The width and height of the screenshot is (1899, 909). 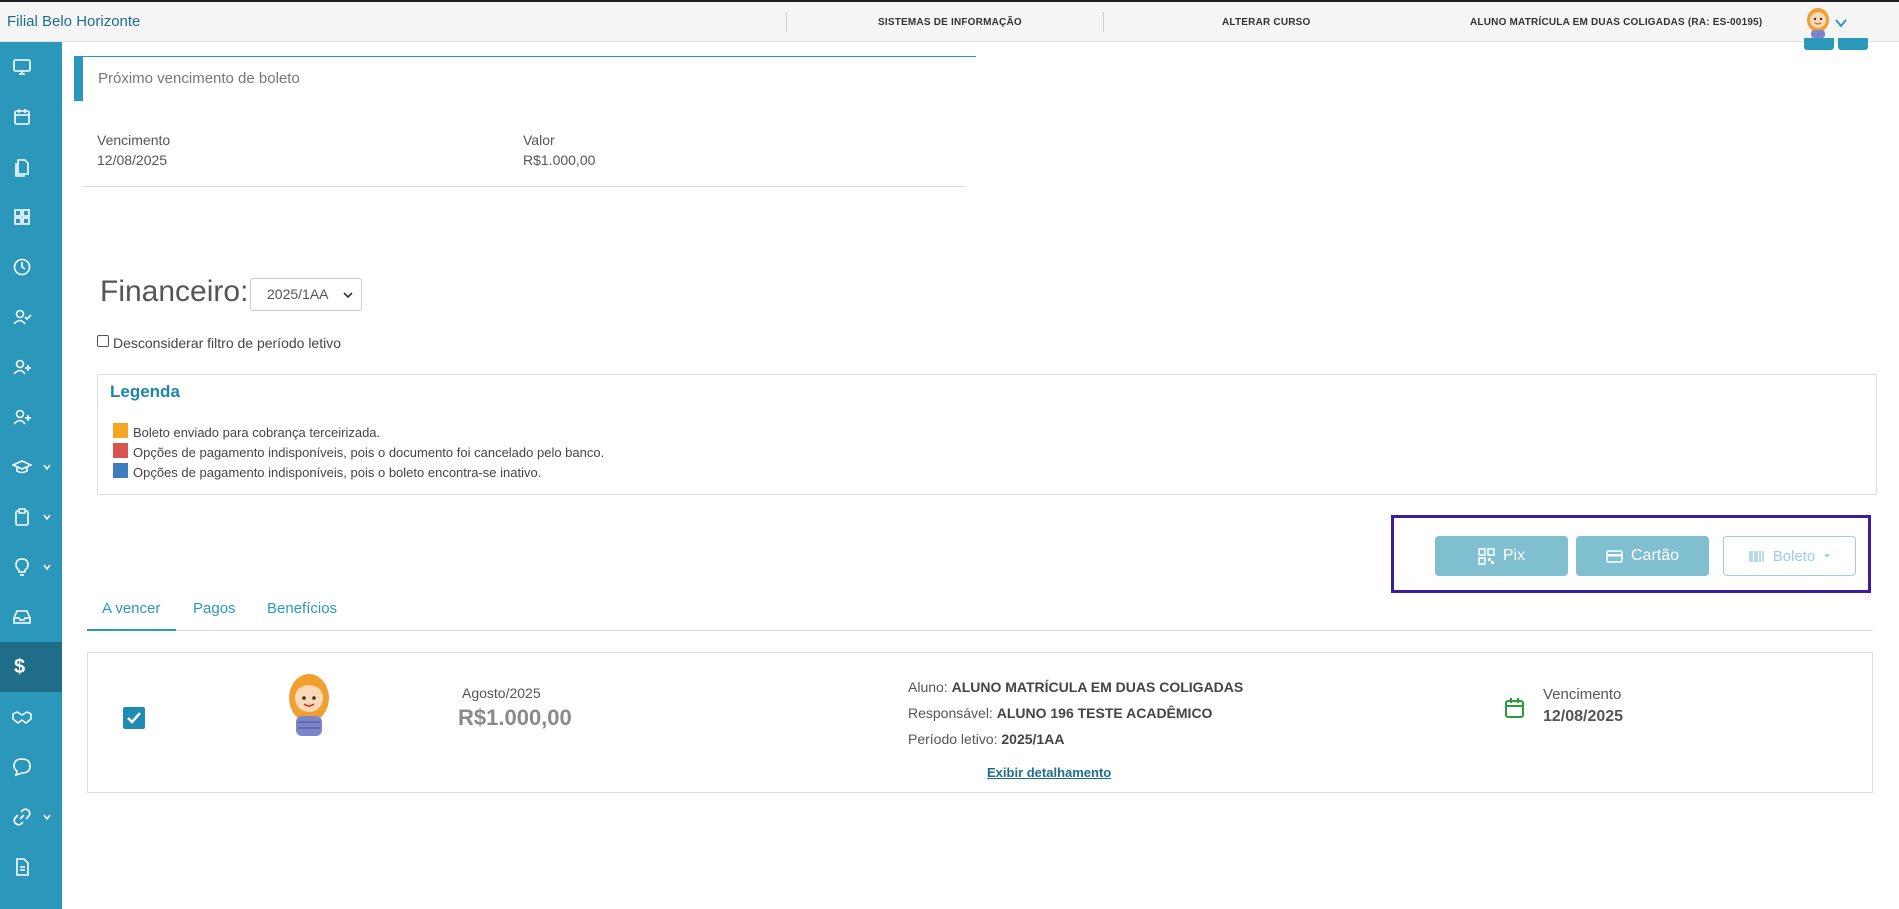 I want to click on clipboard-icon, so click(x=22, y=517).